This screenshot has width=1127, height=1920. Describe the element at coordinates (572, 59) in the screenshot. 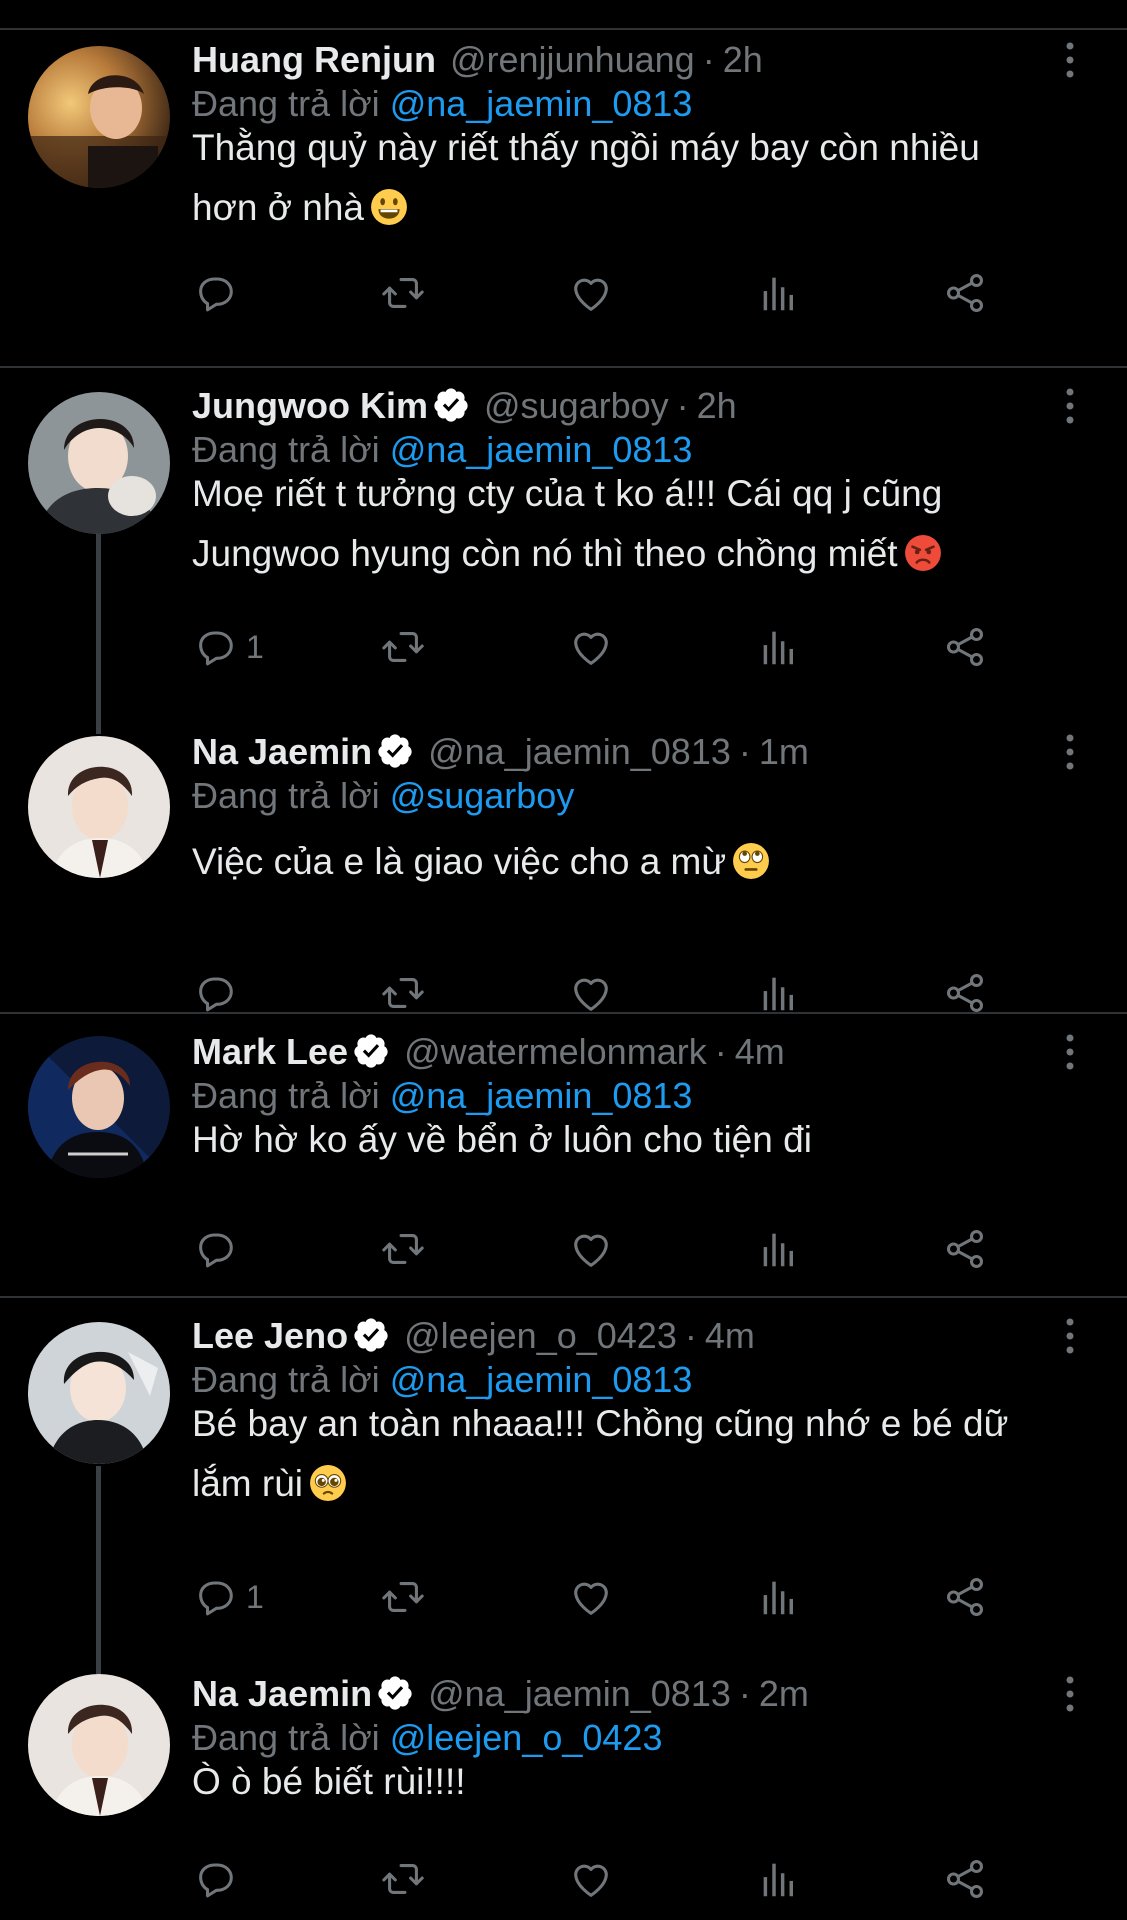

I see `handle: @renjjunhuang` at that location.